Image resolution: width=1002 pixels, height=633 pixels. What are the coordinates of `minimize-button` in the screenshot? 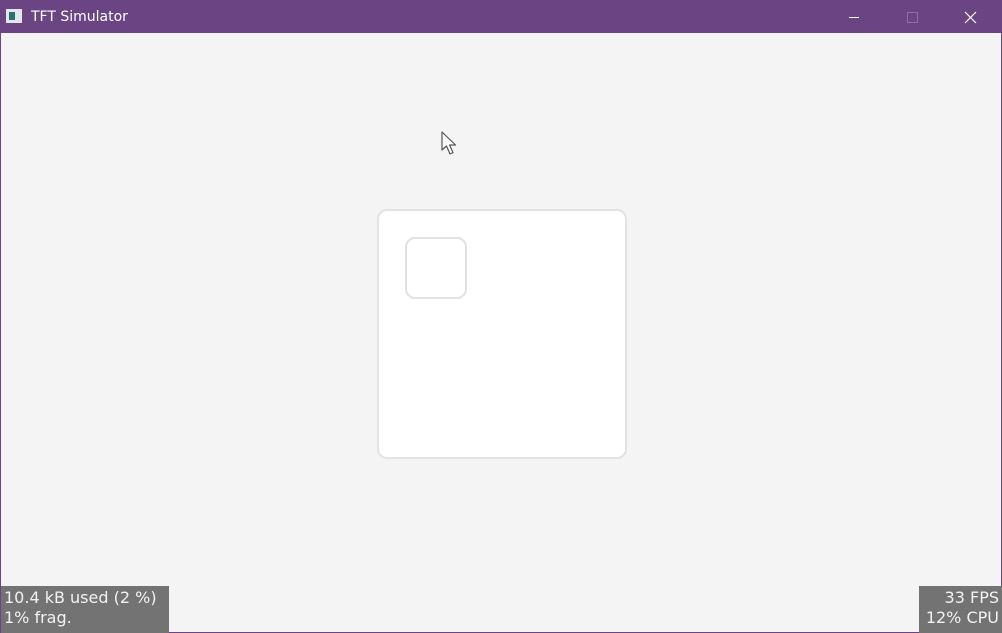 It's located at (854, 17).